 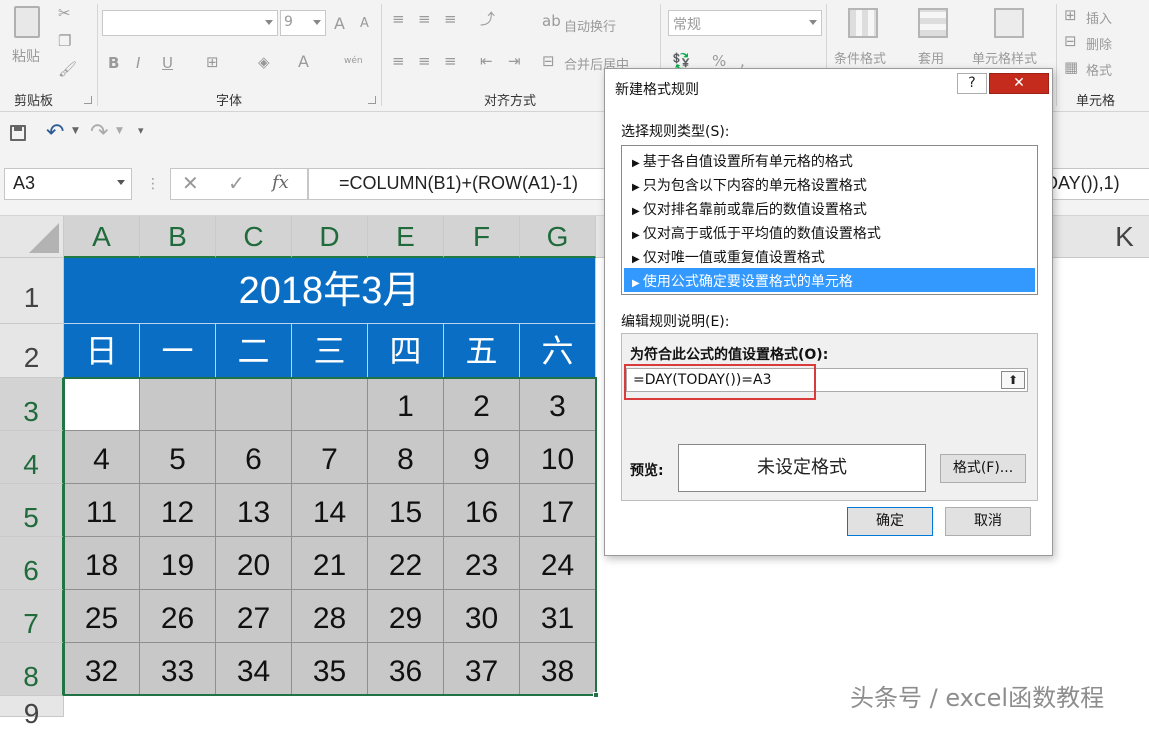 What do you see at coordinates (190, 23) in the screenshot?
I see `font-name-select` at bounding box center [190, 23].